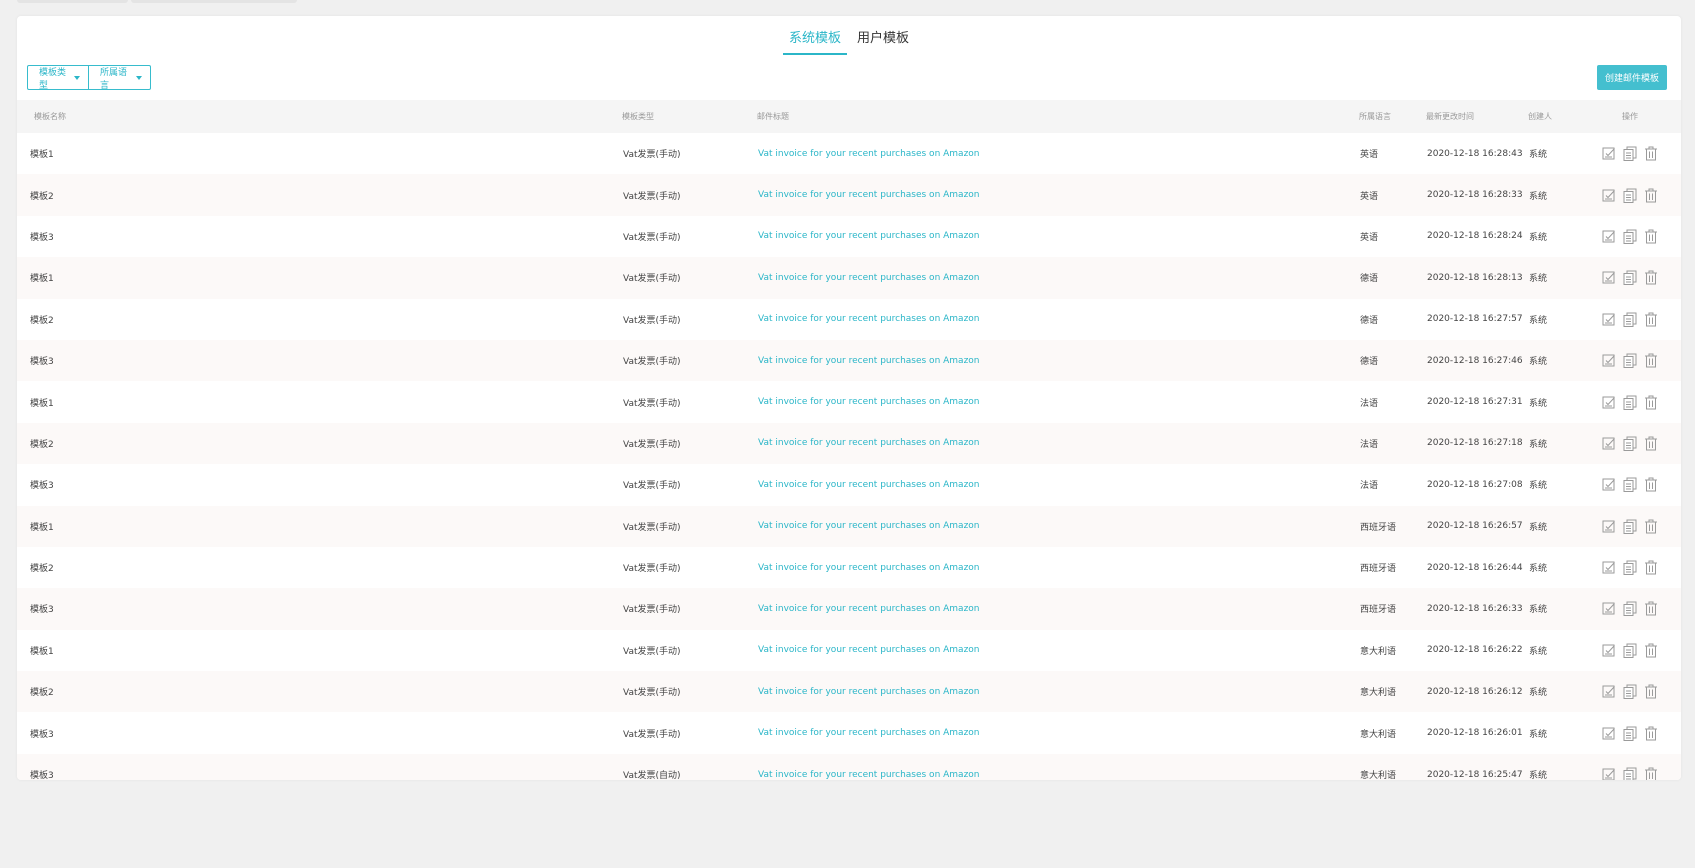 The image size is (1695, 868). I want to click on language-filter: 所属语言, so click(120, 78).